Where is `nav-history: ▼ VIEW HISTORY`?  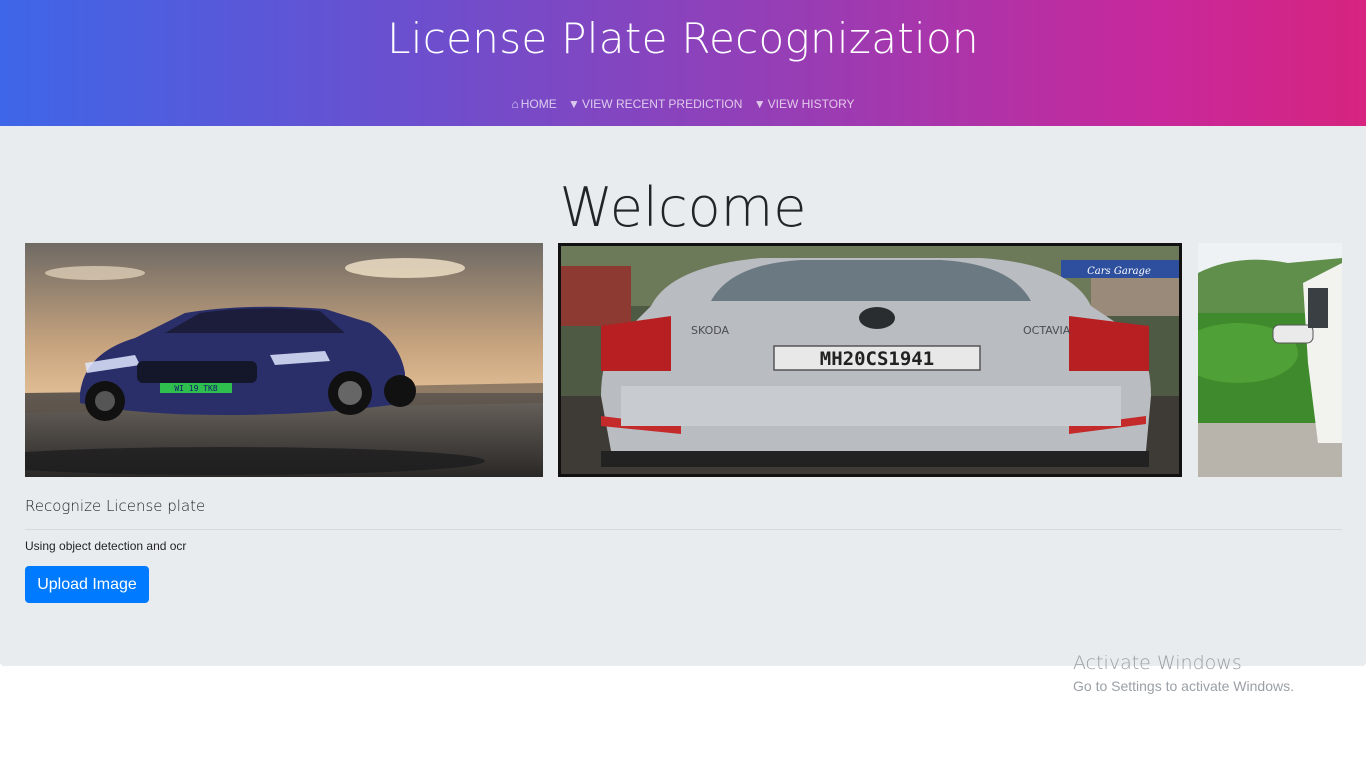
nav-history: ▼ VIEW HISTORY is located at coordinates (804, 104).